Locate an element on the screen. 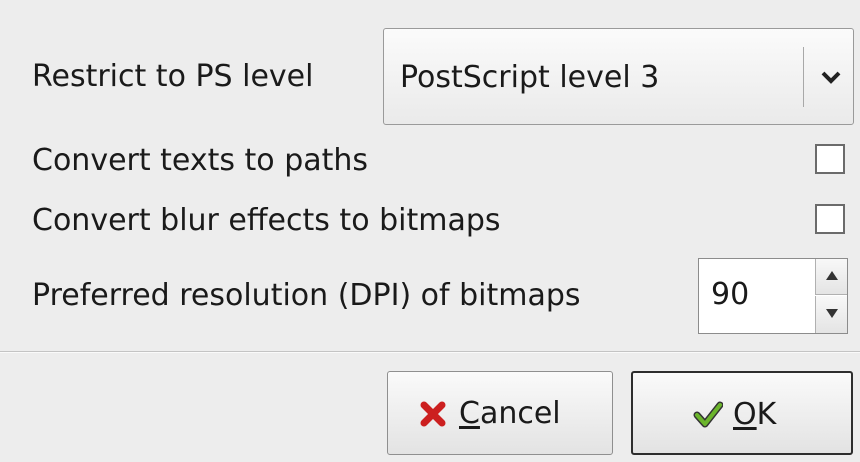 The height and width of the screenshot is (462, 860). ps-level-combobox: PostScript level 3 is located at coordinates (618, 76).